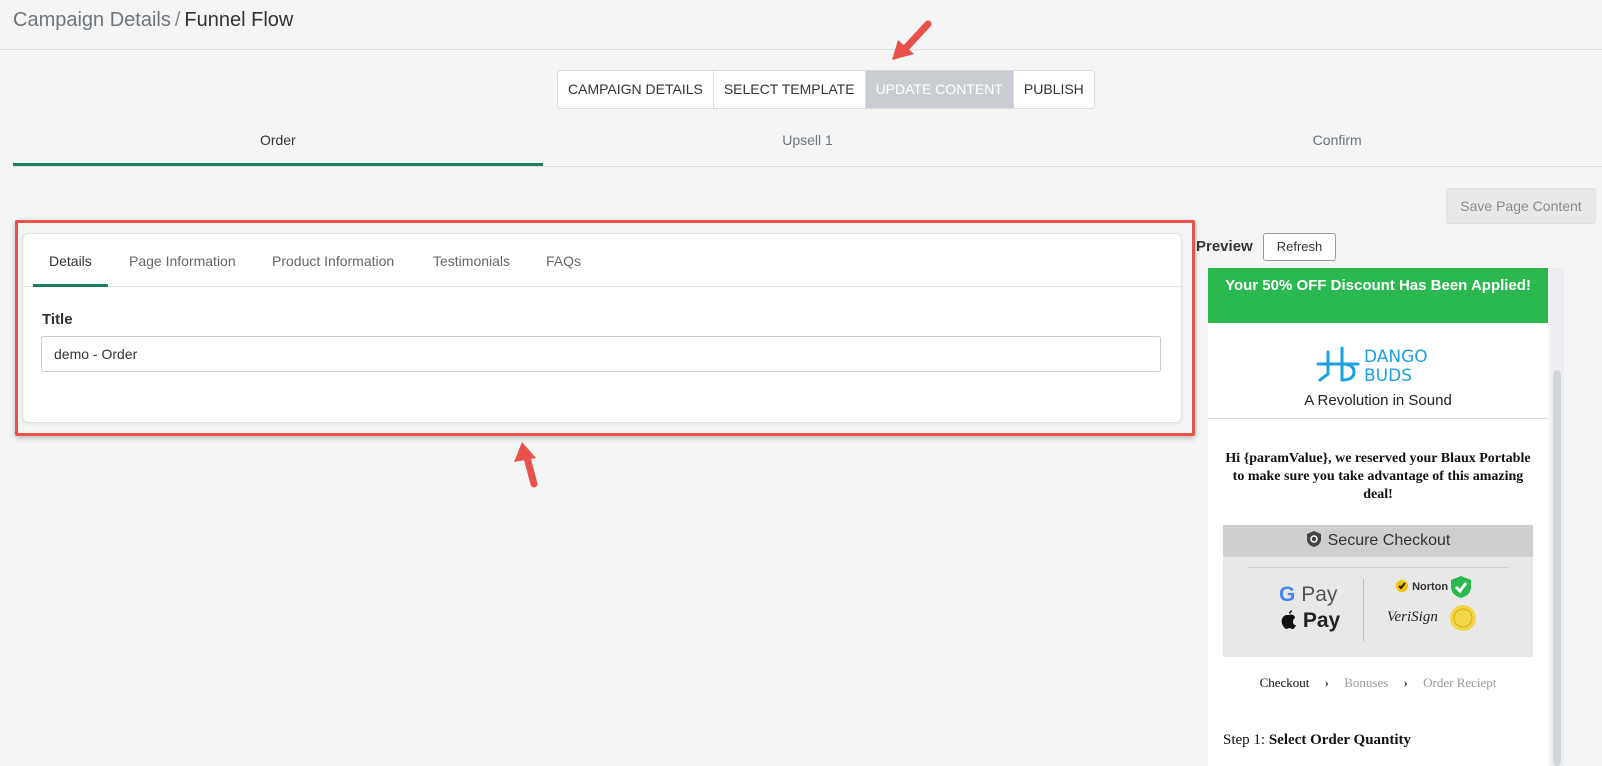  I want to click on crumb-checkout: Checkout, so click(1284, 682).